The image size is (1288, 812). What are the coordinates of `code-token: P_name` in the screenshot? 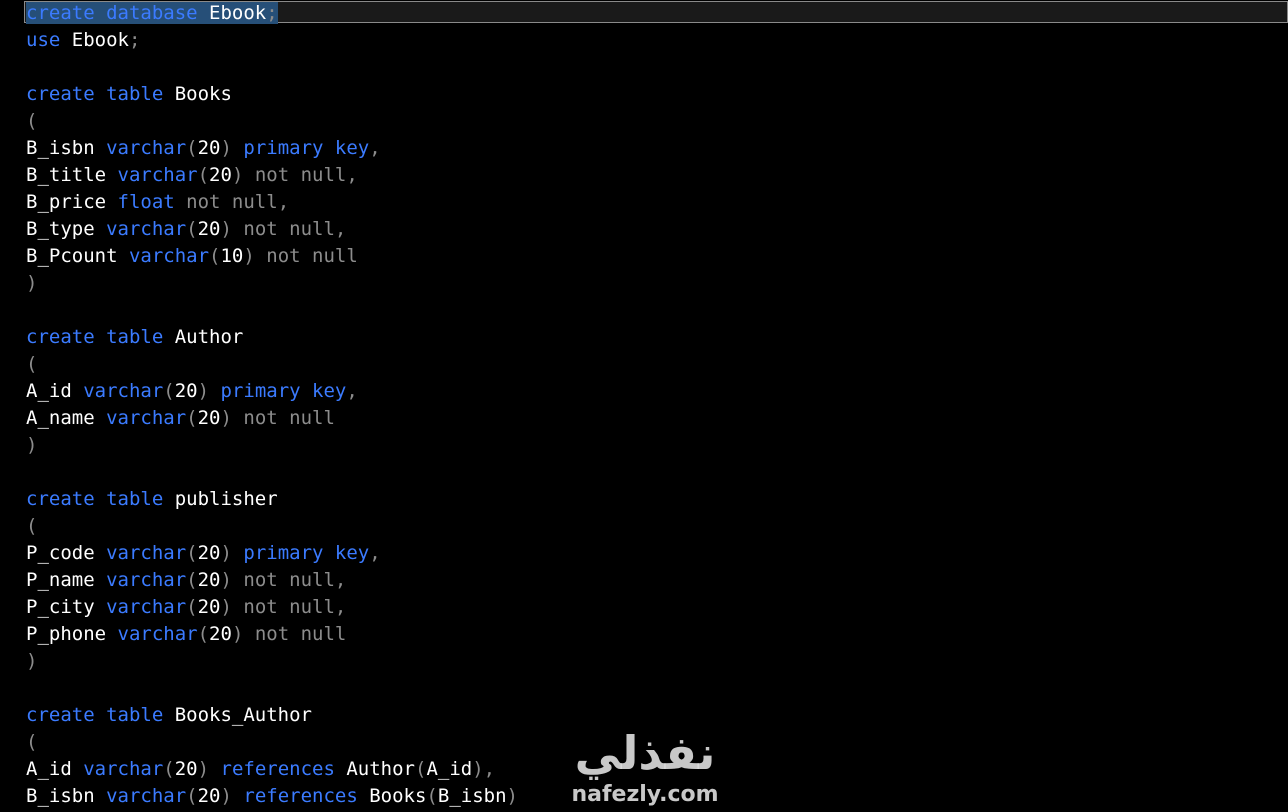 It's located at (66, 580).